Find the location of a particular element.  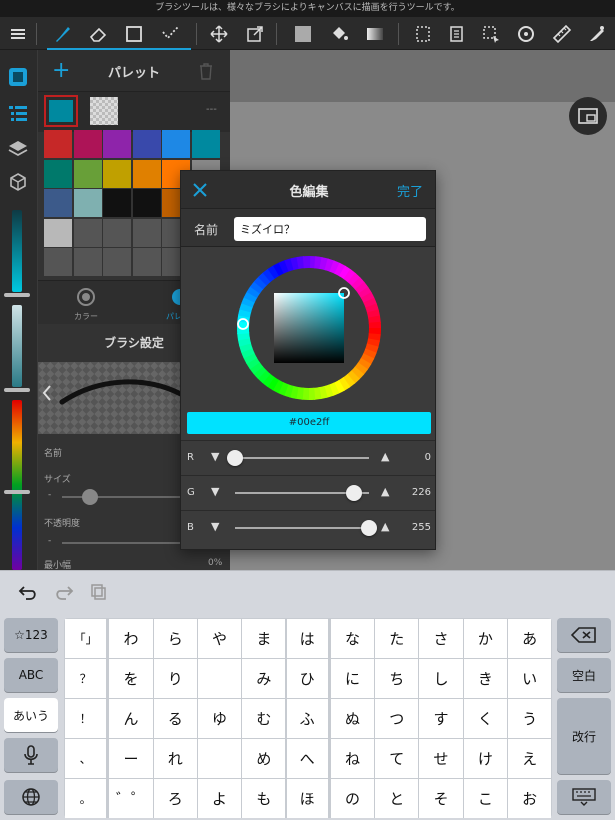

kana-key: か is located at coordinates (485, 638).